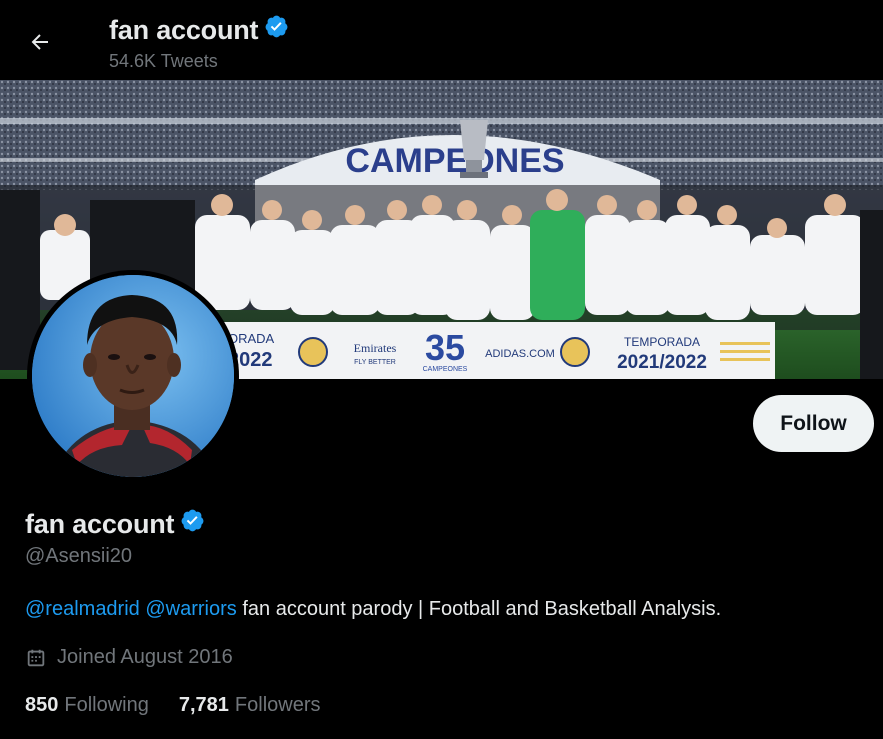 This screenshot has height=739, width=883. I want to click on followers-label: Followers, so click(277, 705).